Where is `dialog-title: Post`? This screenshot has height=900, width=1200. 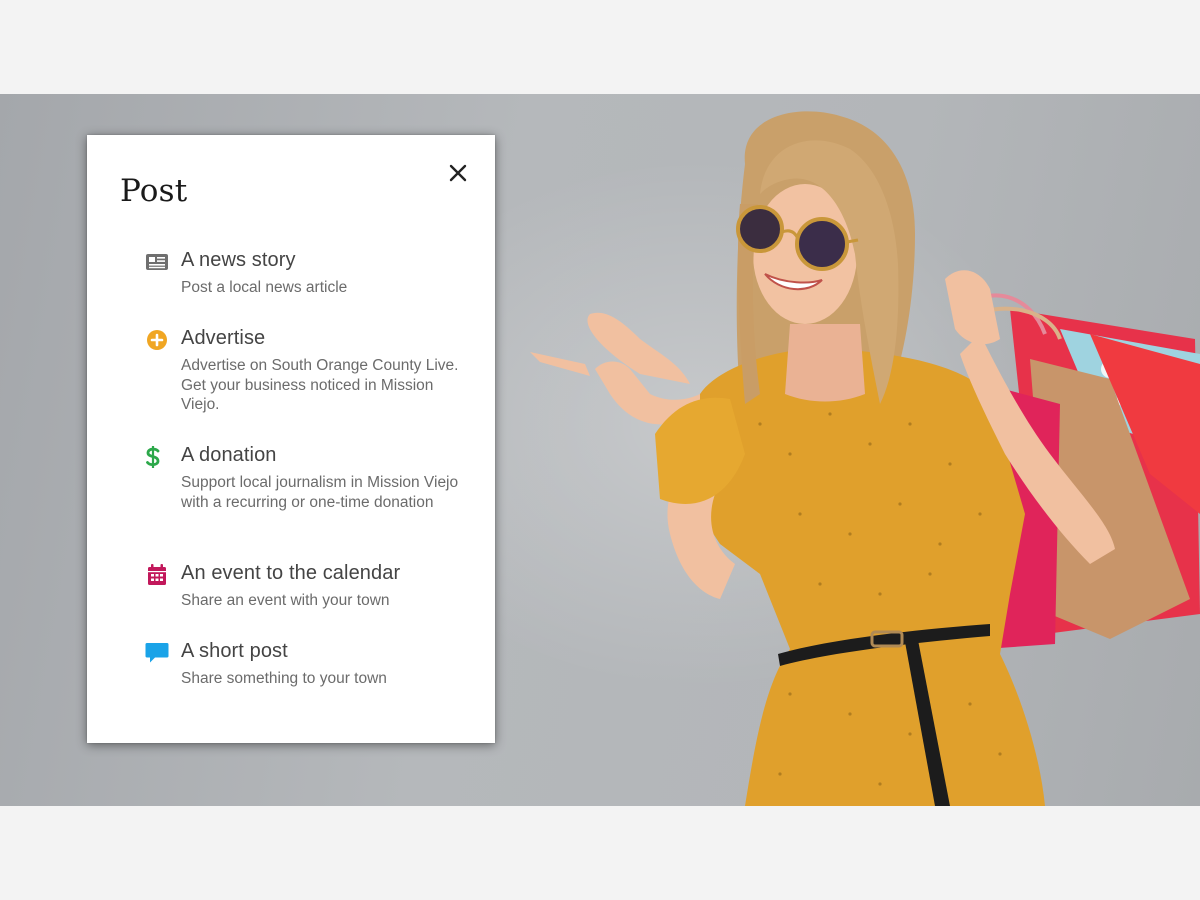 dialog-title: Post is located at coordinates (154, 191).